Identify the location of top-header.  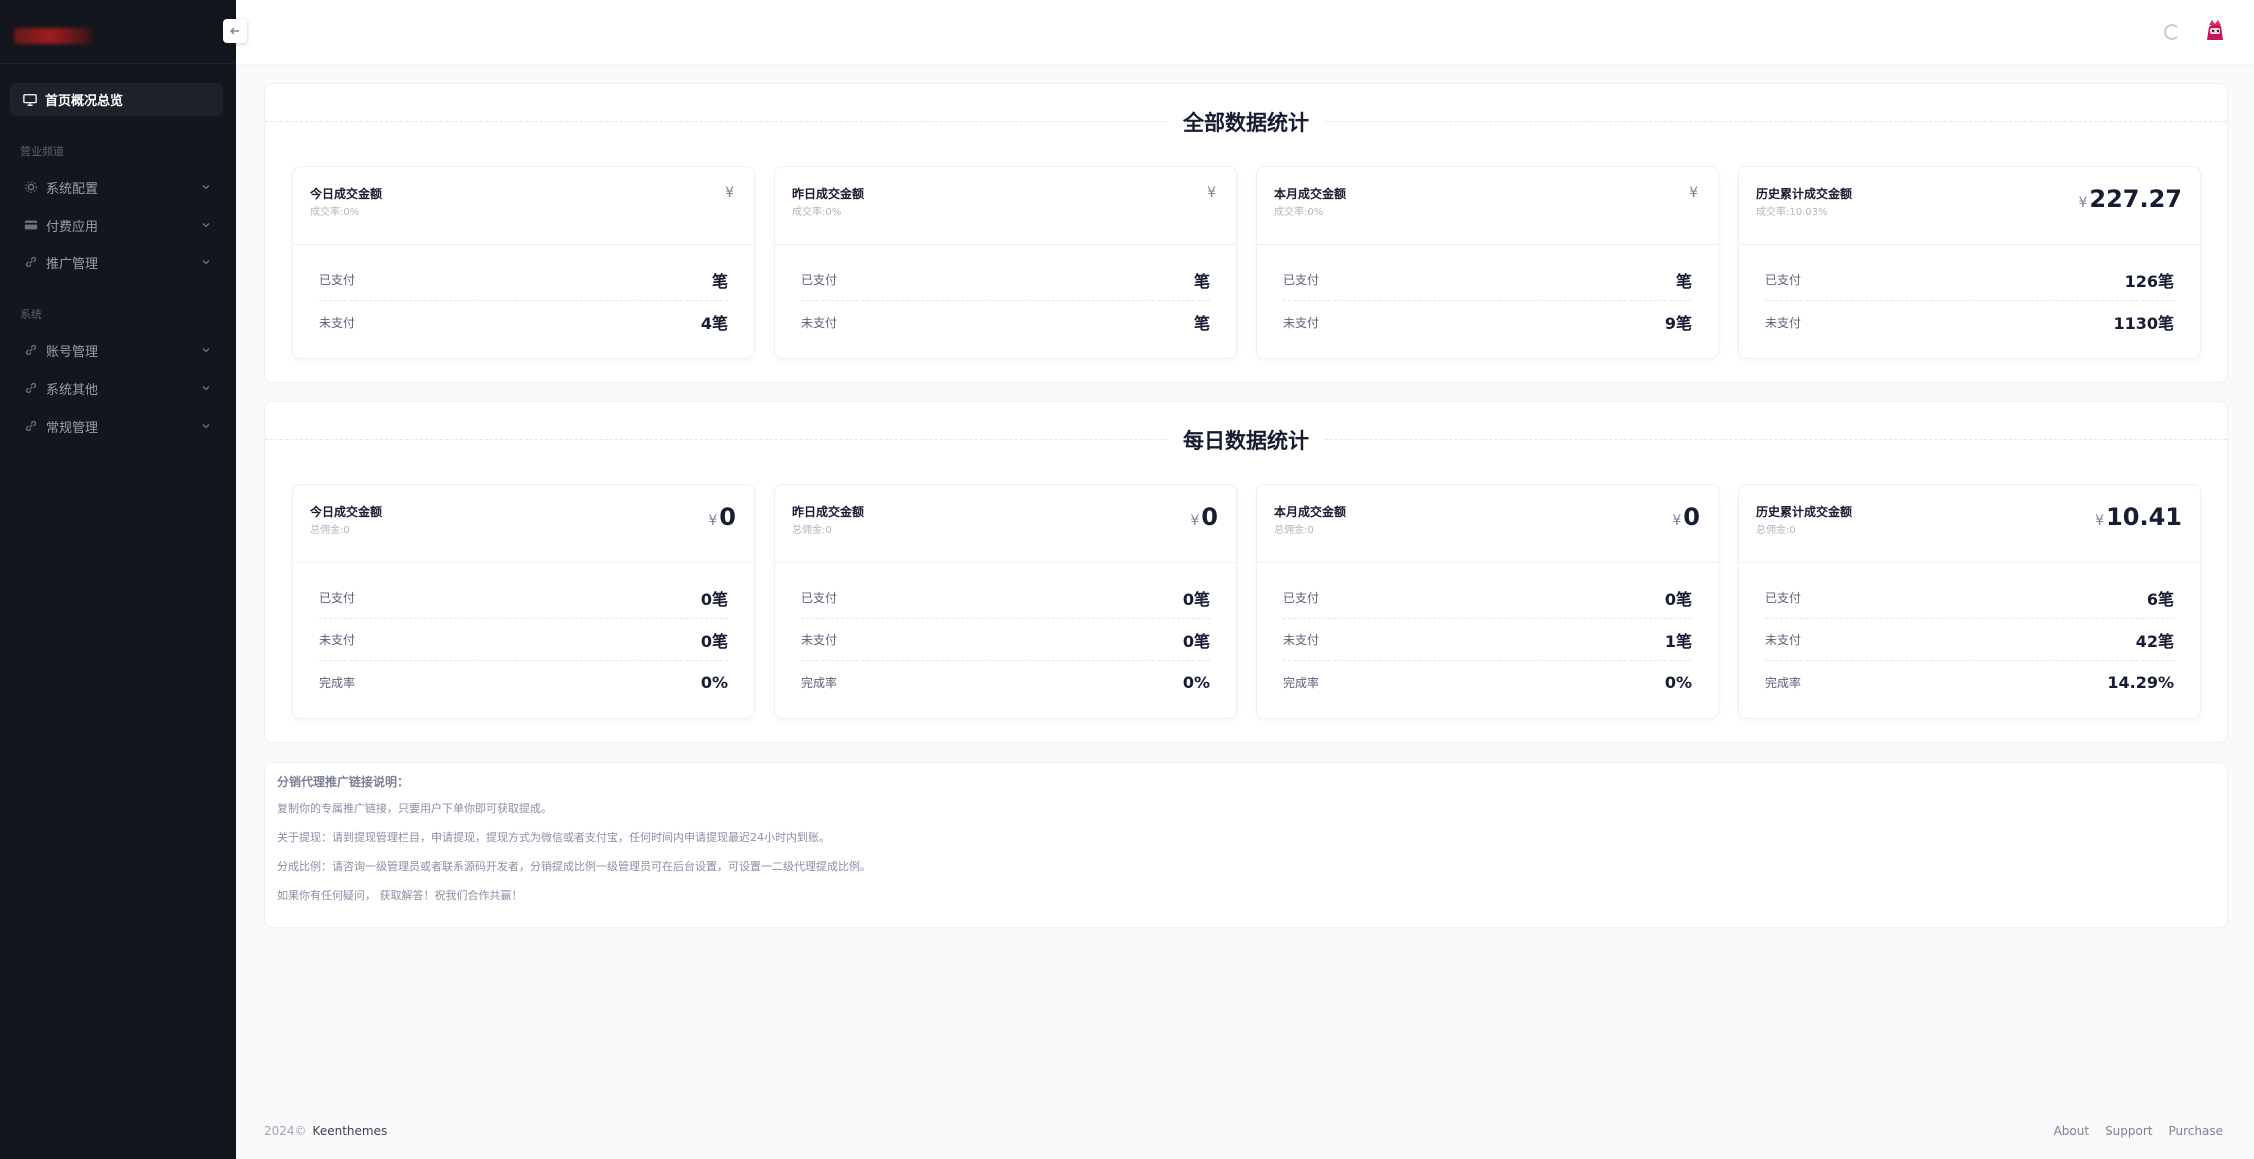
(1245, 32).